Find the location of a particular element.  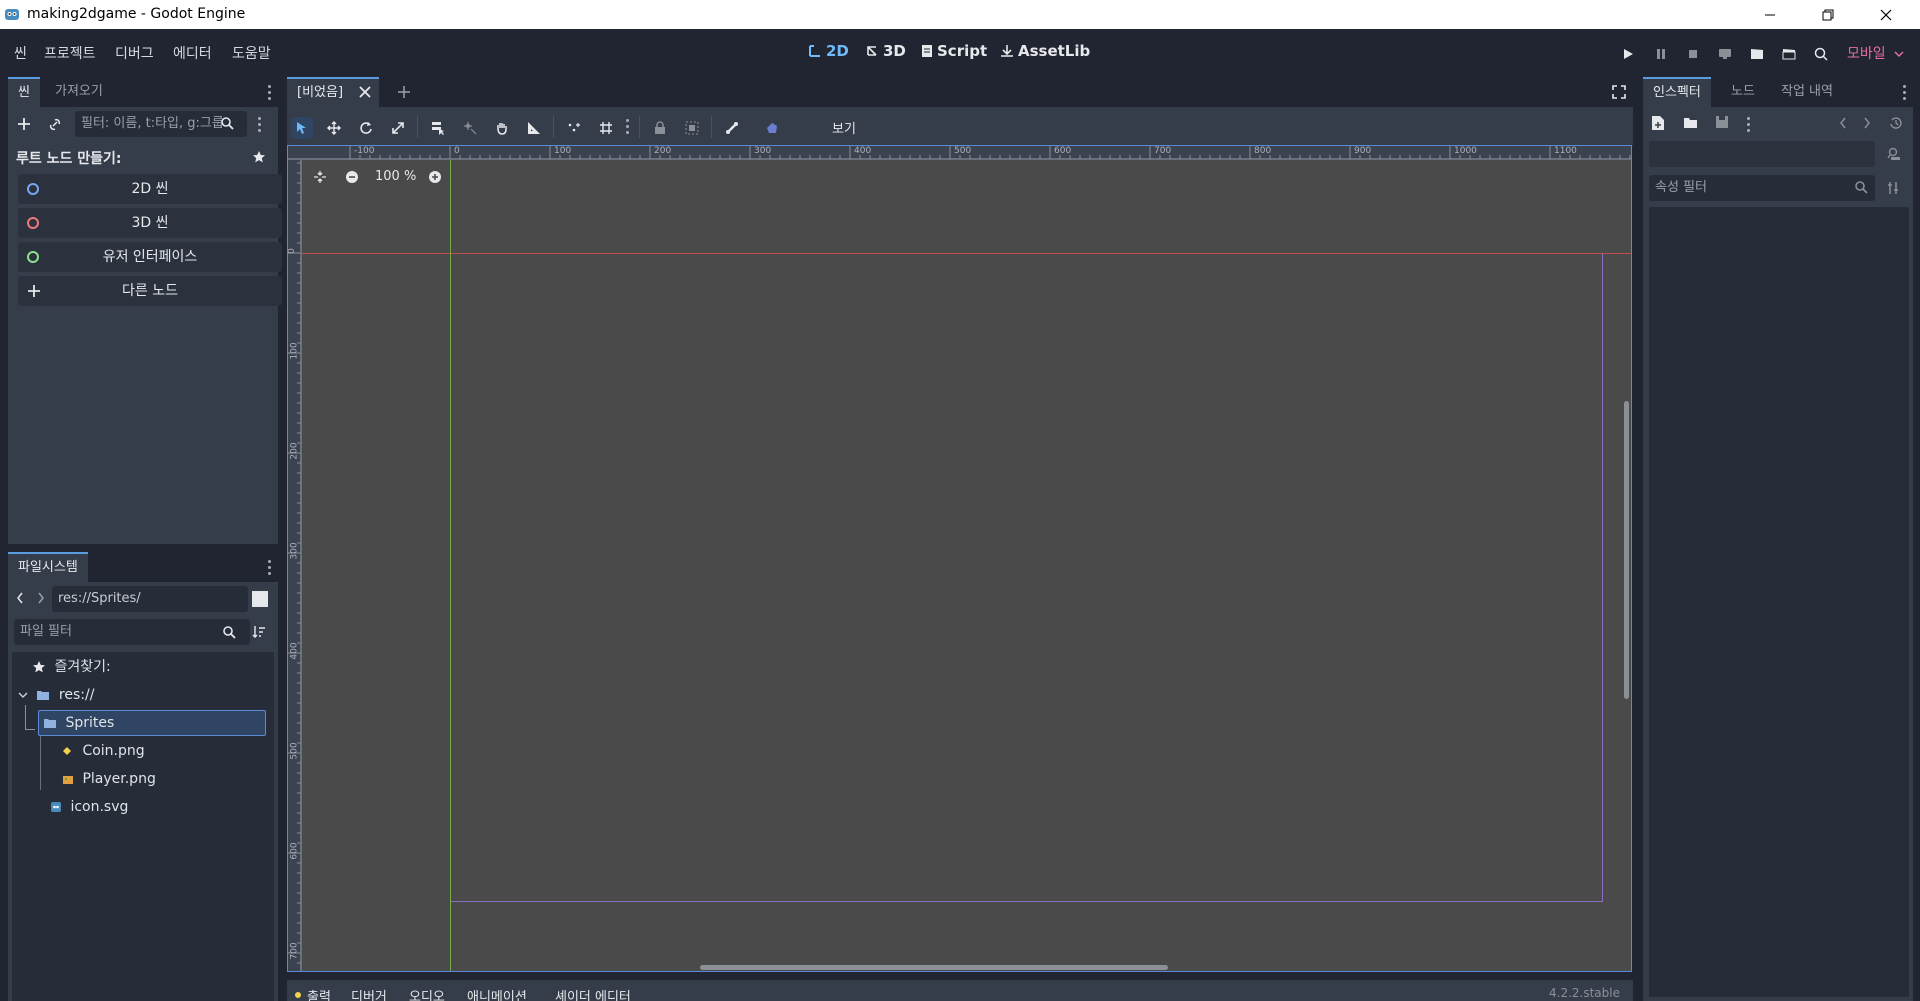

scene-dock-menu-icon is located at coordinates (270, 94).